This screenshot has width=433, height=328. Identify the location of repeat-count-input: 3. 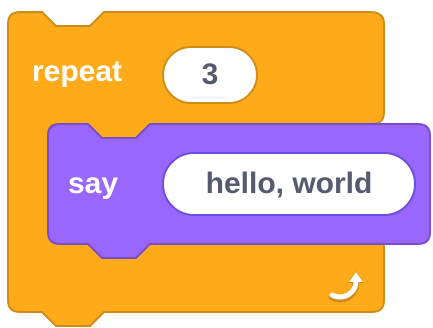
(210, 75).